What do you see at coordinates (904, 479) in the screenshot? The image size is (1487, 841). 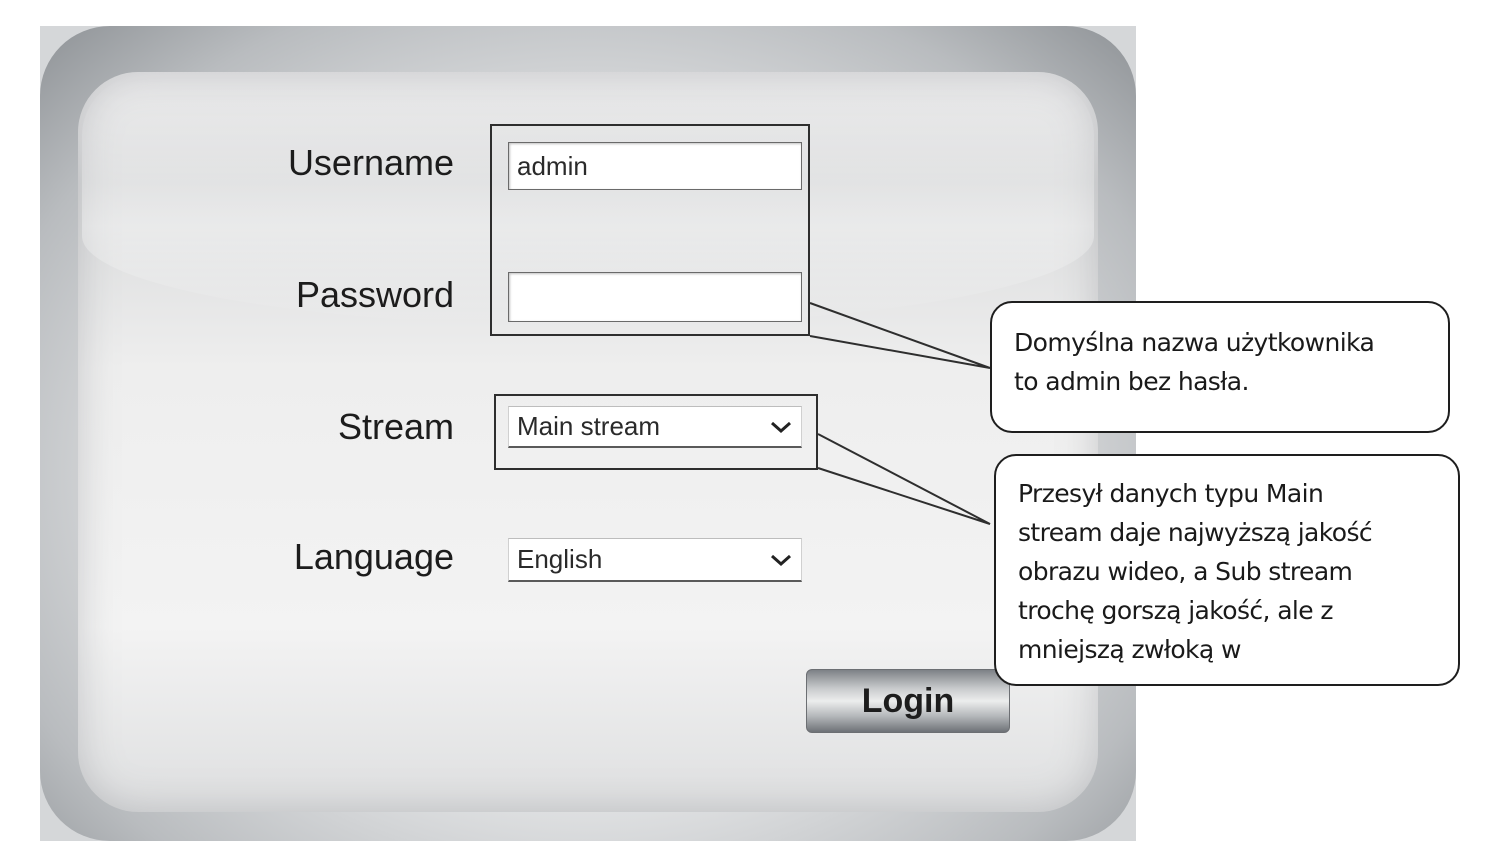 I see `stream-leader-line` at bounding box center [904, 479].